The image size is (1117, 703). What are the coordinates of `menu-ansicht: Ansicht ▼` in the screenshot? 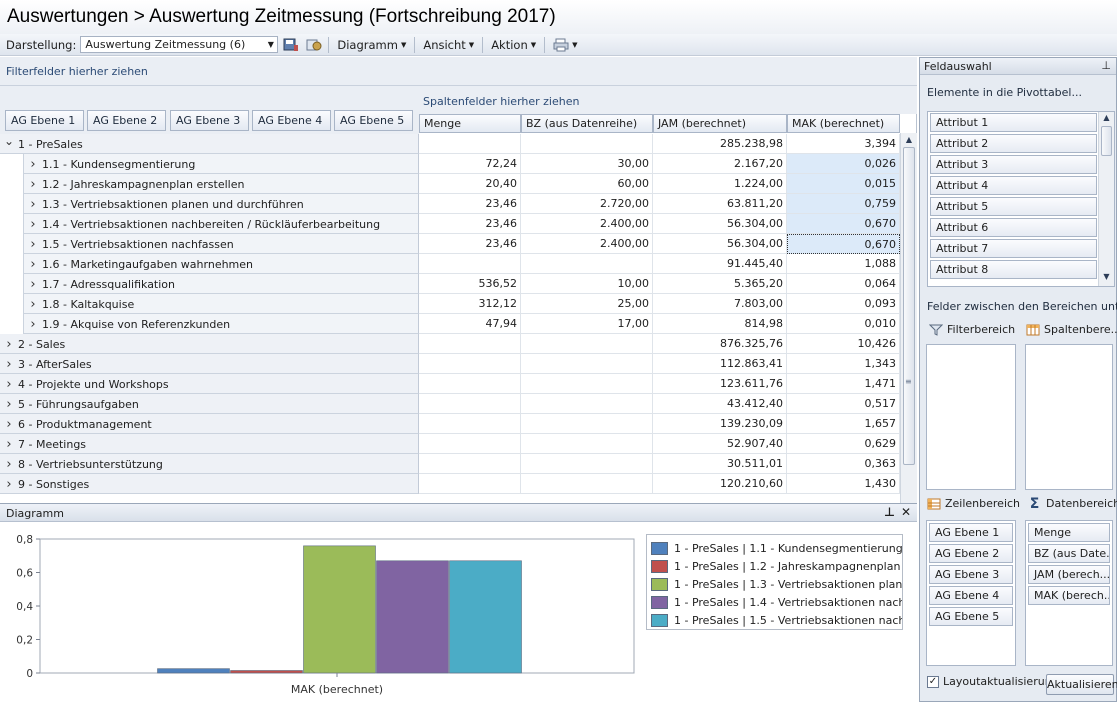 It's located at (448, 45).